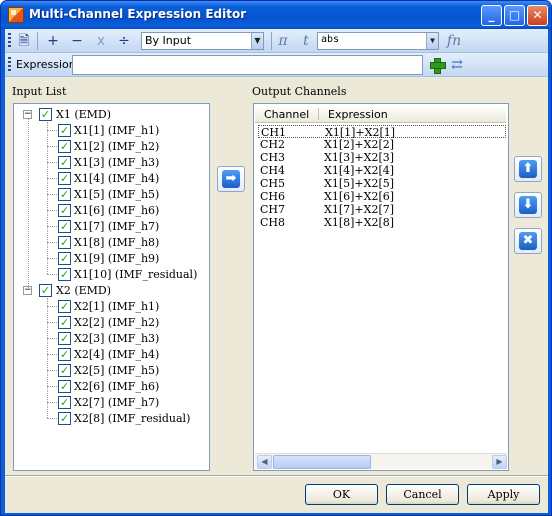 Image resolution: width=552 pixels, height=516 pixels. Describe the element at coordinates (382, 170) in the screenshot. I see `channel-row: CH4 X1[4]+X2[4]` at that location.